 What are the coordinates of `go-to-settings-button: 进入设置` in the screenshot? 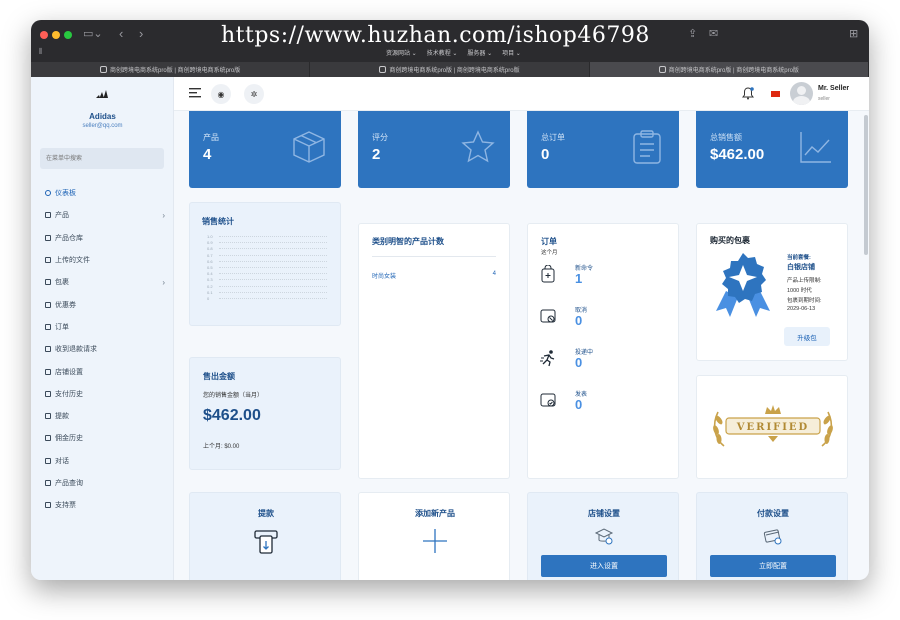 It's located at (604, 566).